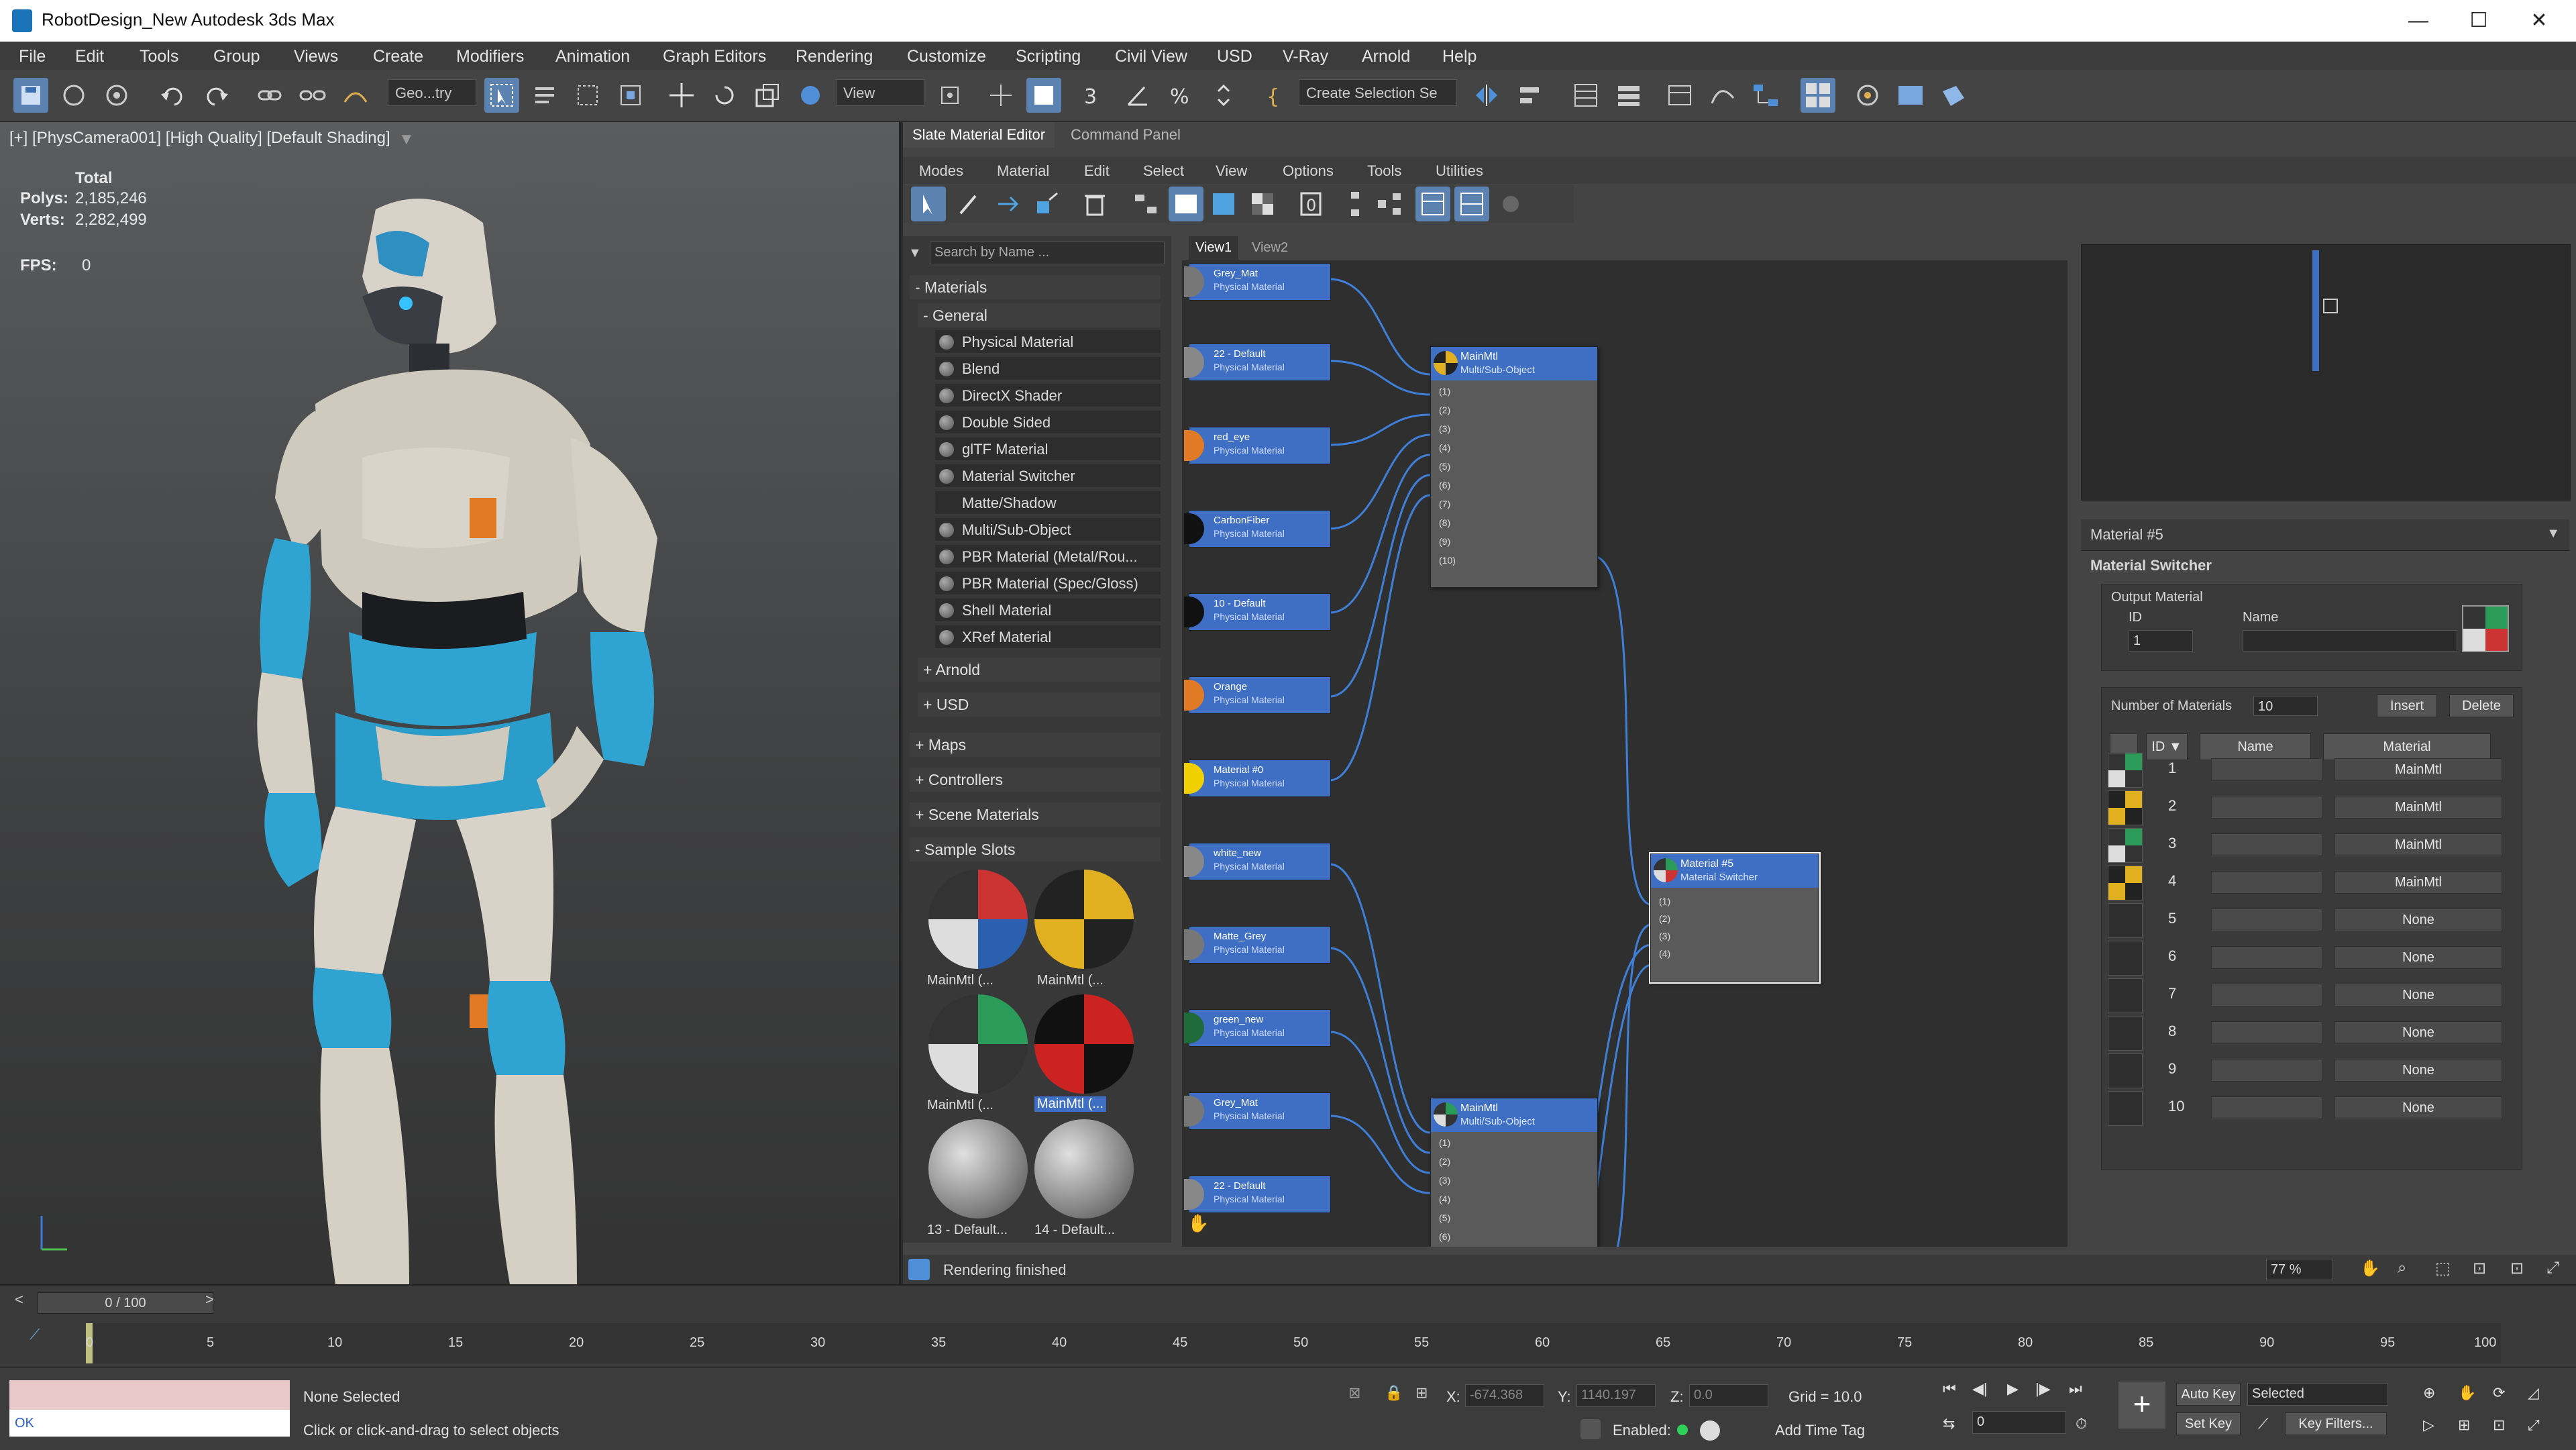 Image resolution: width=2576 pixels, height=1450 pixels. Describe the element at coordinates (1444, 447) in the screenshot. I see `node-slot: (4)` at that location.